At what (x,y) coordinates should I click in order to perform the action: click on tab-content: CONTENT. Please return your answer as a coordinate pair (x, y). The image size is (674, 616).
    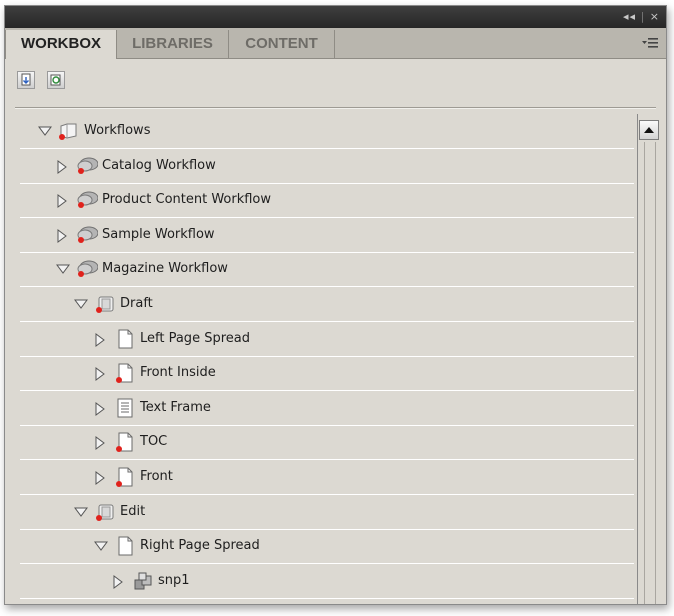
    Looking at the image, I should click on (282, 44).